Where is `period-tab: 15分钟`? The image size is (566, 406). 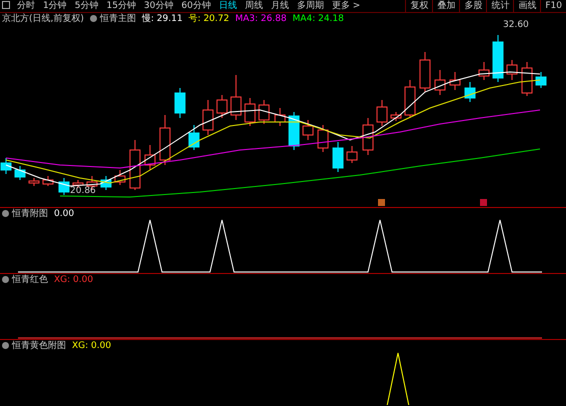 period-tab: 15分钟 is located at coordinates (121, 6).